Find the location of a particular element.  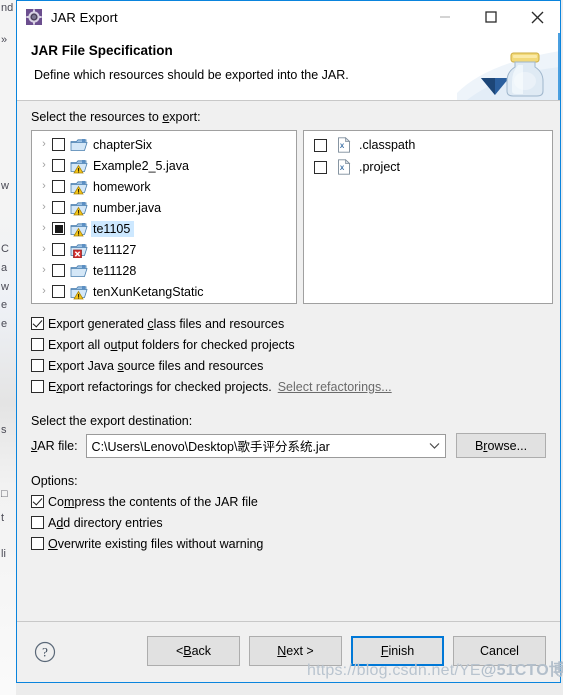

minimize-button is located at coordinates (445, 17).